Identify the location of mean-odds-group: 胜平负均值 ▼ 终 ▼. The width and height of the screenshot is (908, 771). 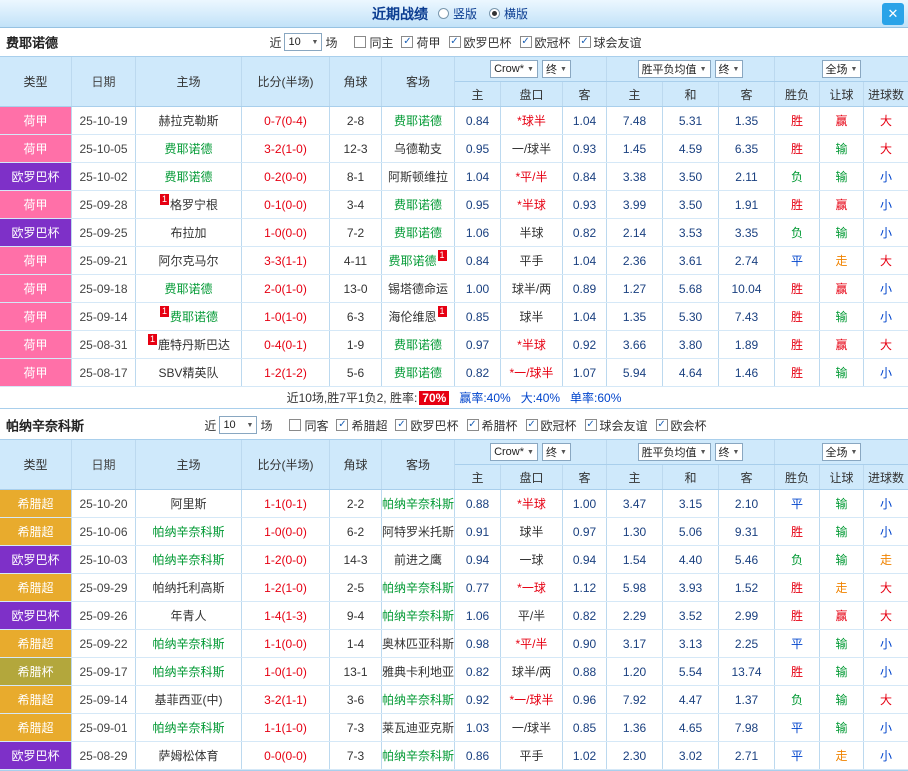
(691, 69).